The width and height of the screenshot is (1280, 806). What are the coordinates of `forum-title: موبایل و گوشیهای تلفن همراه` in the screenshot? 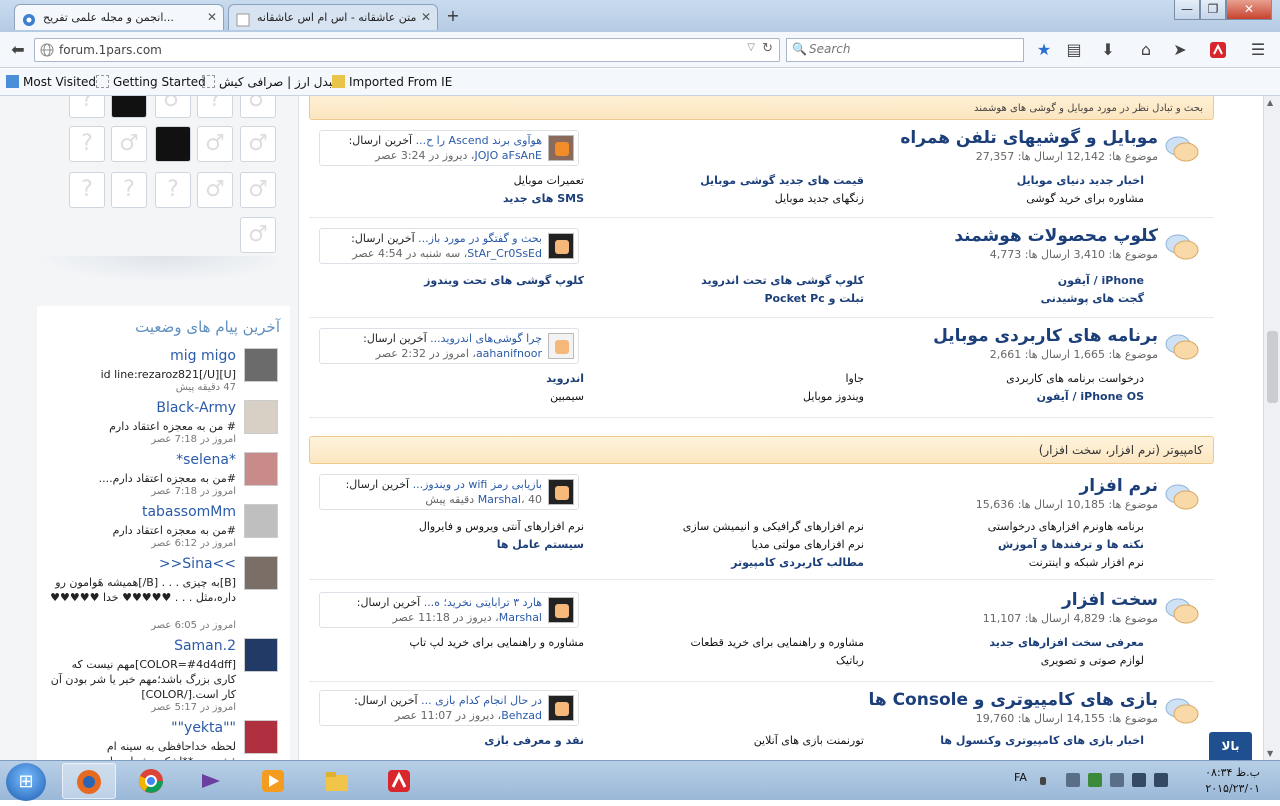 It's located at (1029, 138).